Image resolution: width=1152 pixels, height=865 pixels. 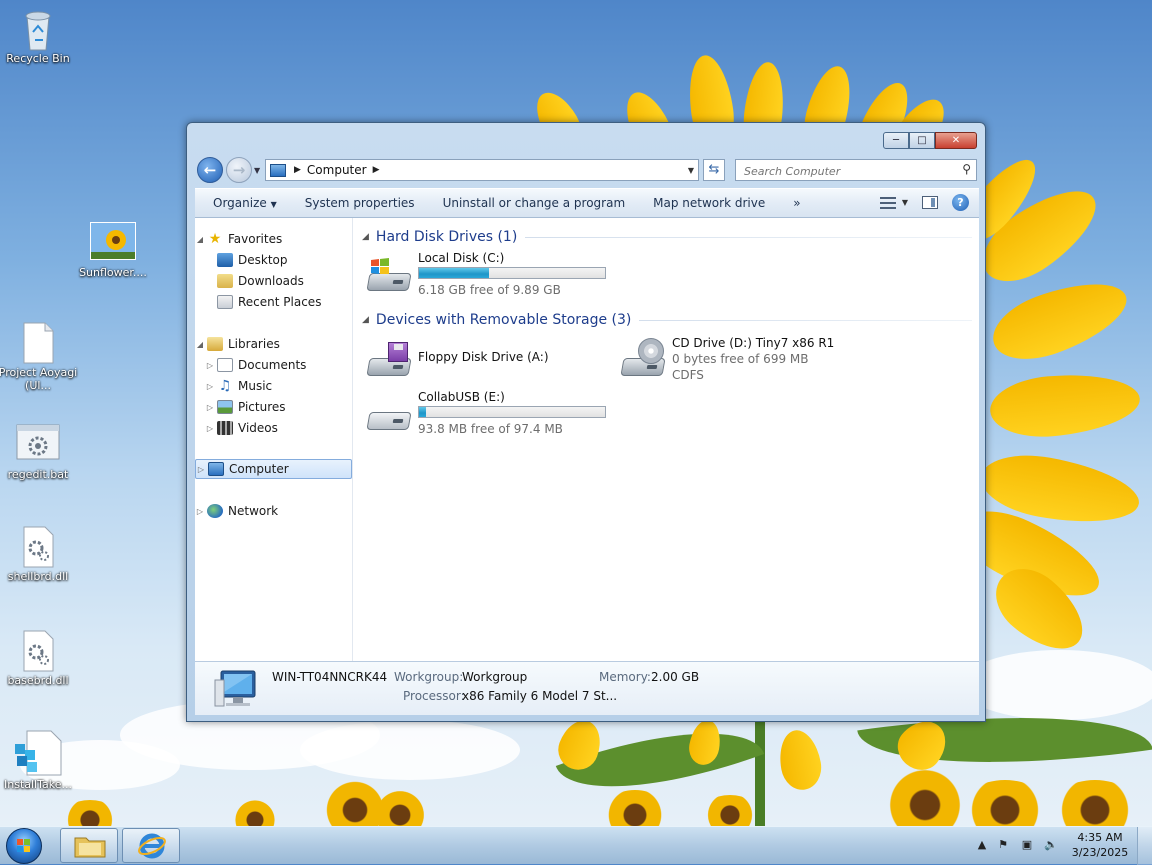 What do you see at coordinates (273, 407) in the screenshot?
I see `nav-pictures: ▷ Pictures` at bounding box center [273, 407].